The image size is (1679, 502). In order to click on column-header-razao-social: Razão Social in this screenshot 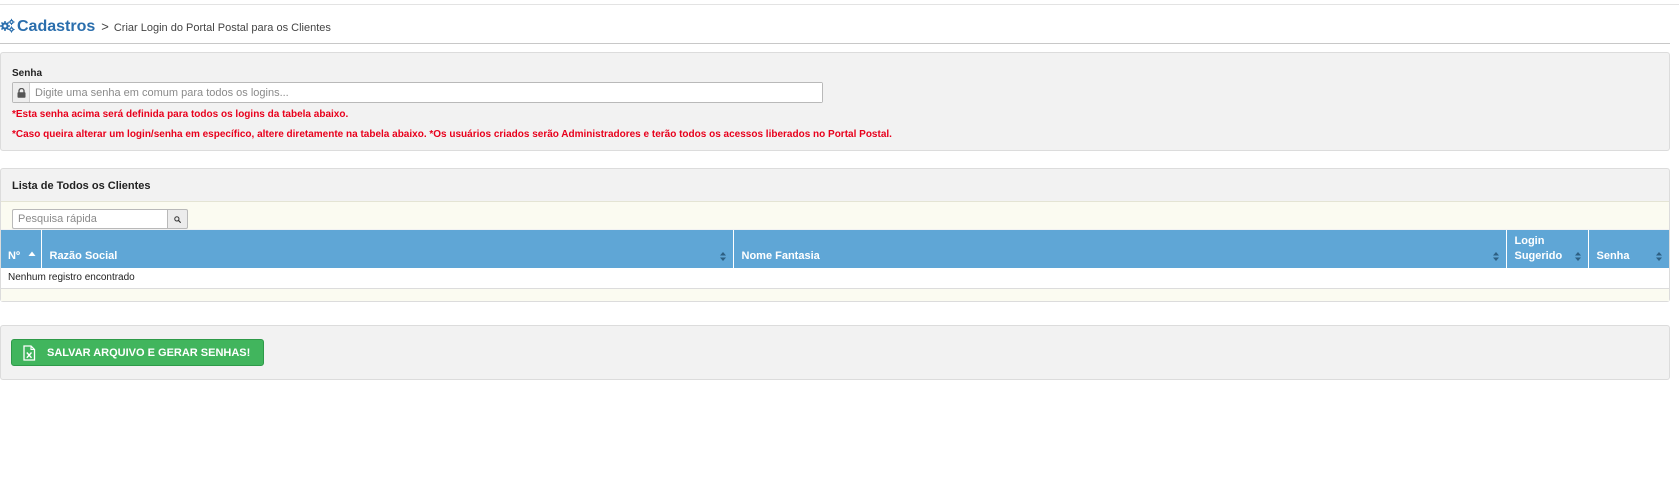, I will do `click(387, 249)`.